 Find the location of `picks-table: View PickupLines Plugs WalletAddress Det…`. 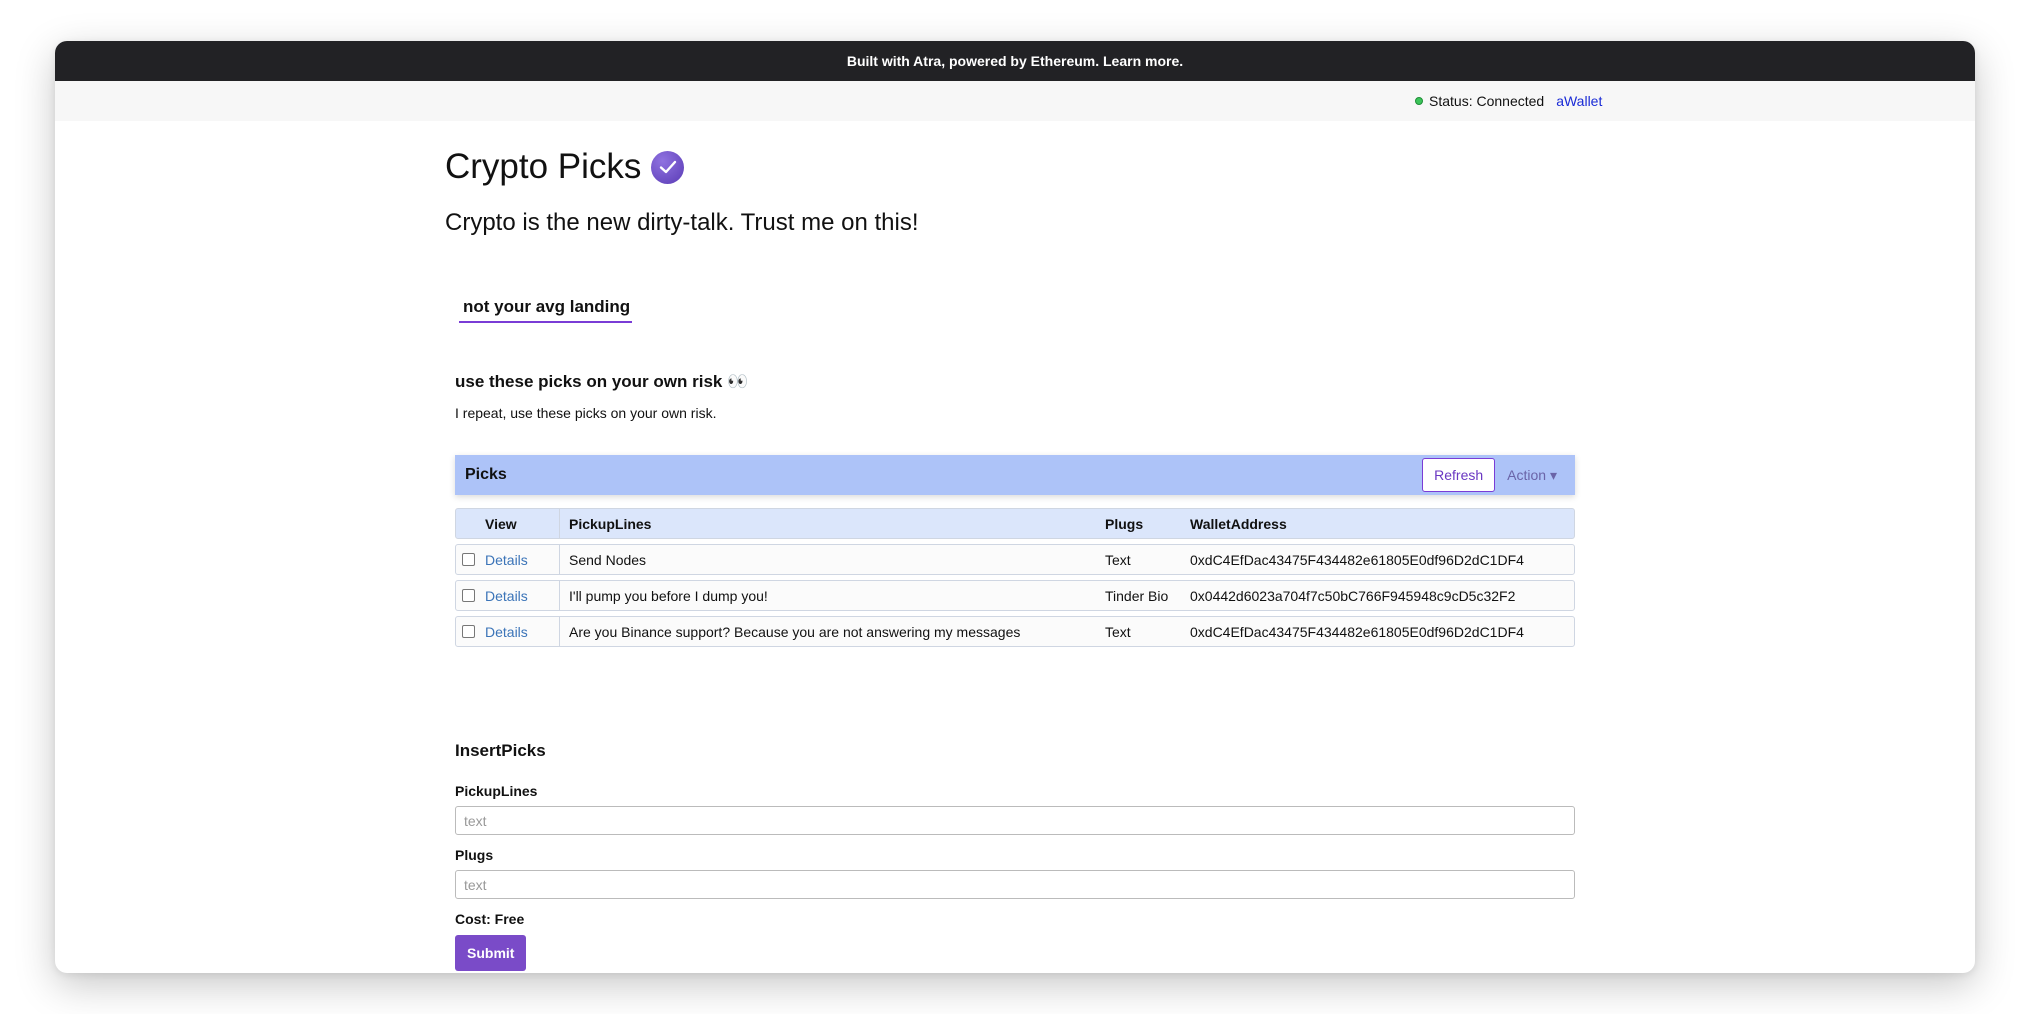

picks-table: View PickupLines Plugs WalletAddress Det… is located at coordinates (1015, 580).